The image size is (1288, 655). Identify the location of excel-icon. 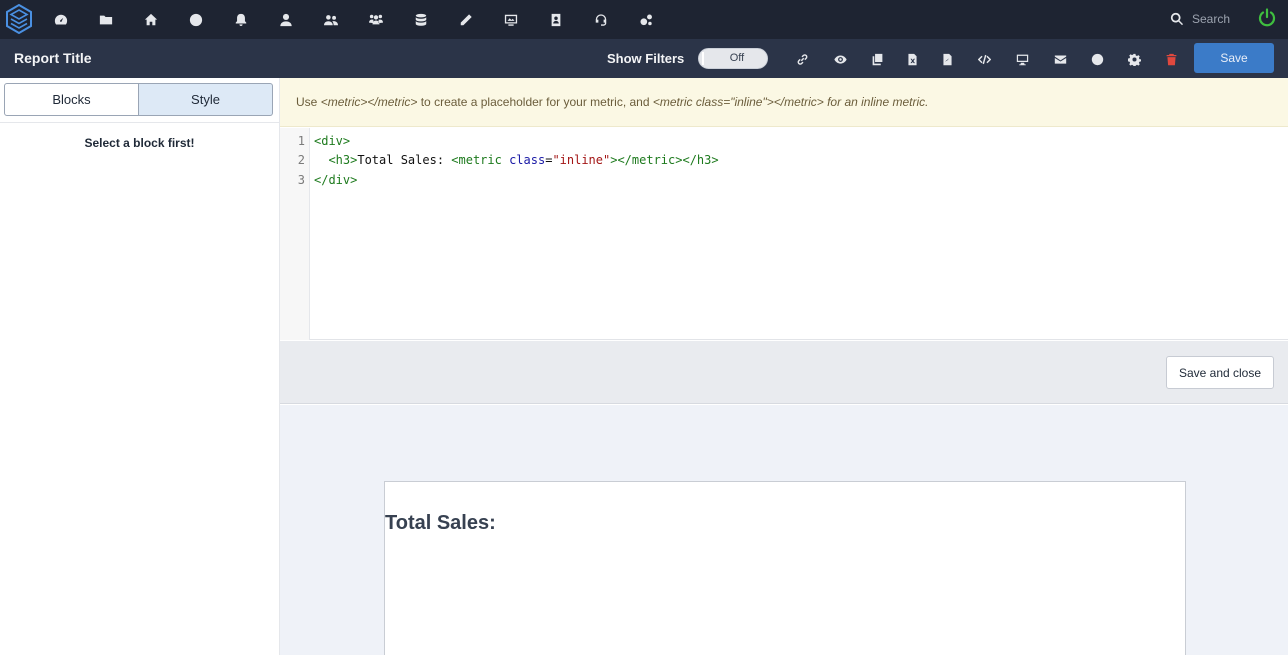
(912, 59).